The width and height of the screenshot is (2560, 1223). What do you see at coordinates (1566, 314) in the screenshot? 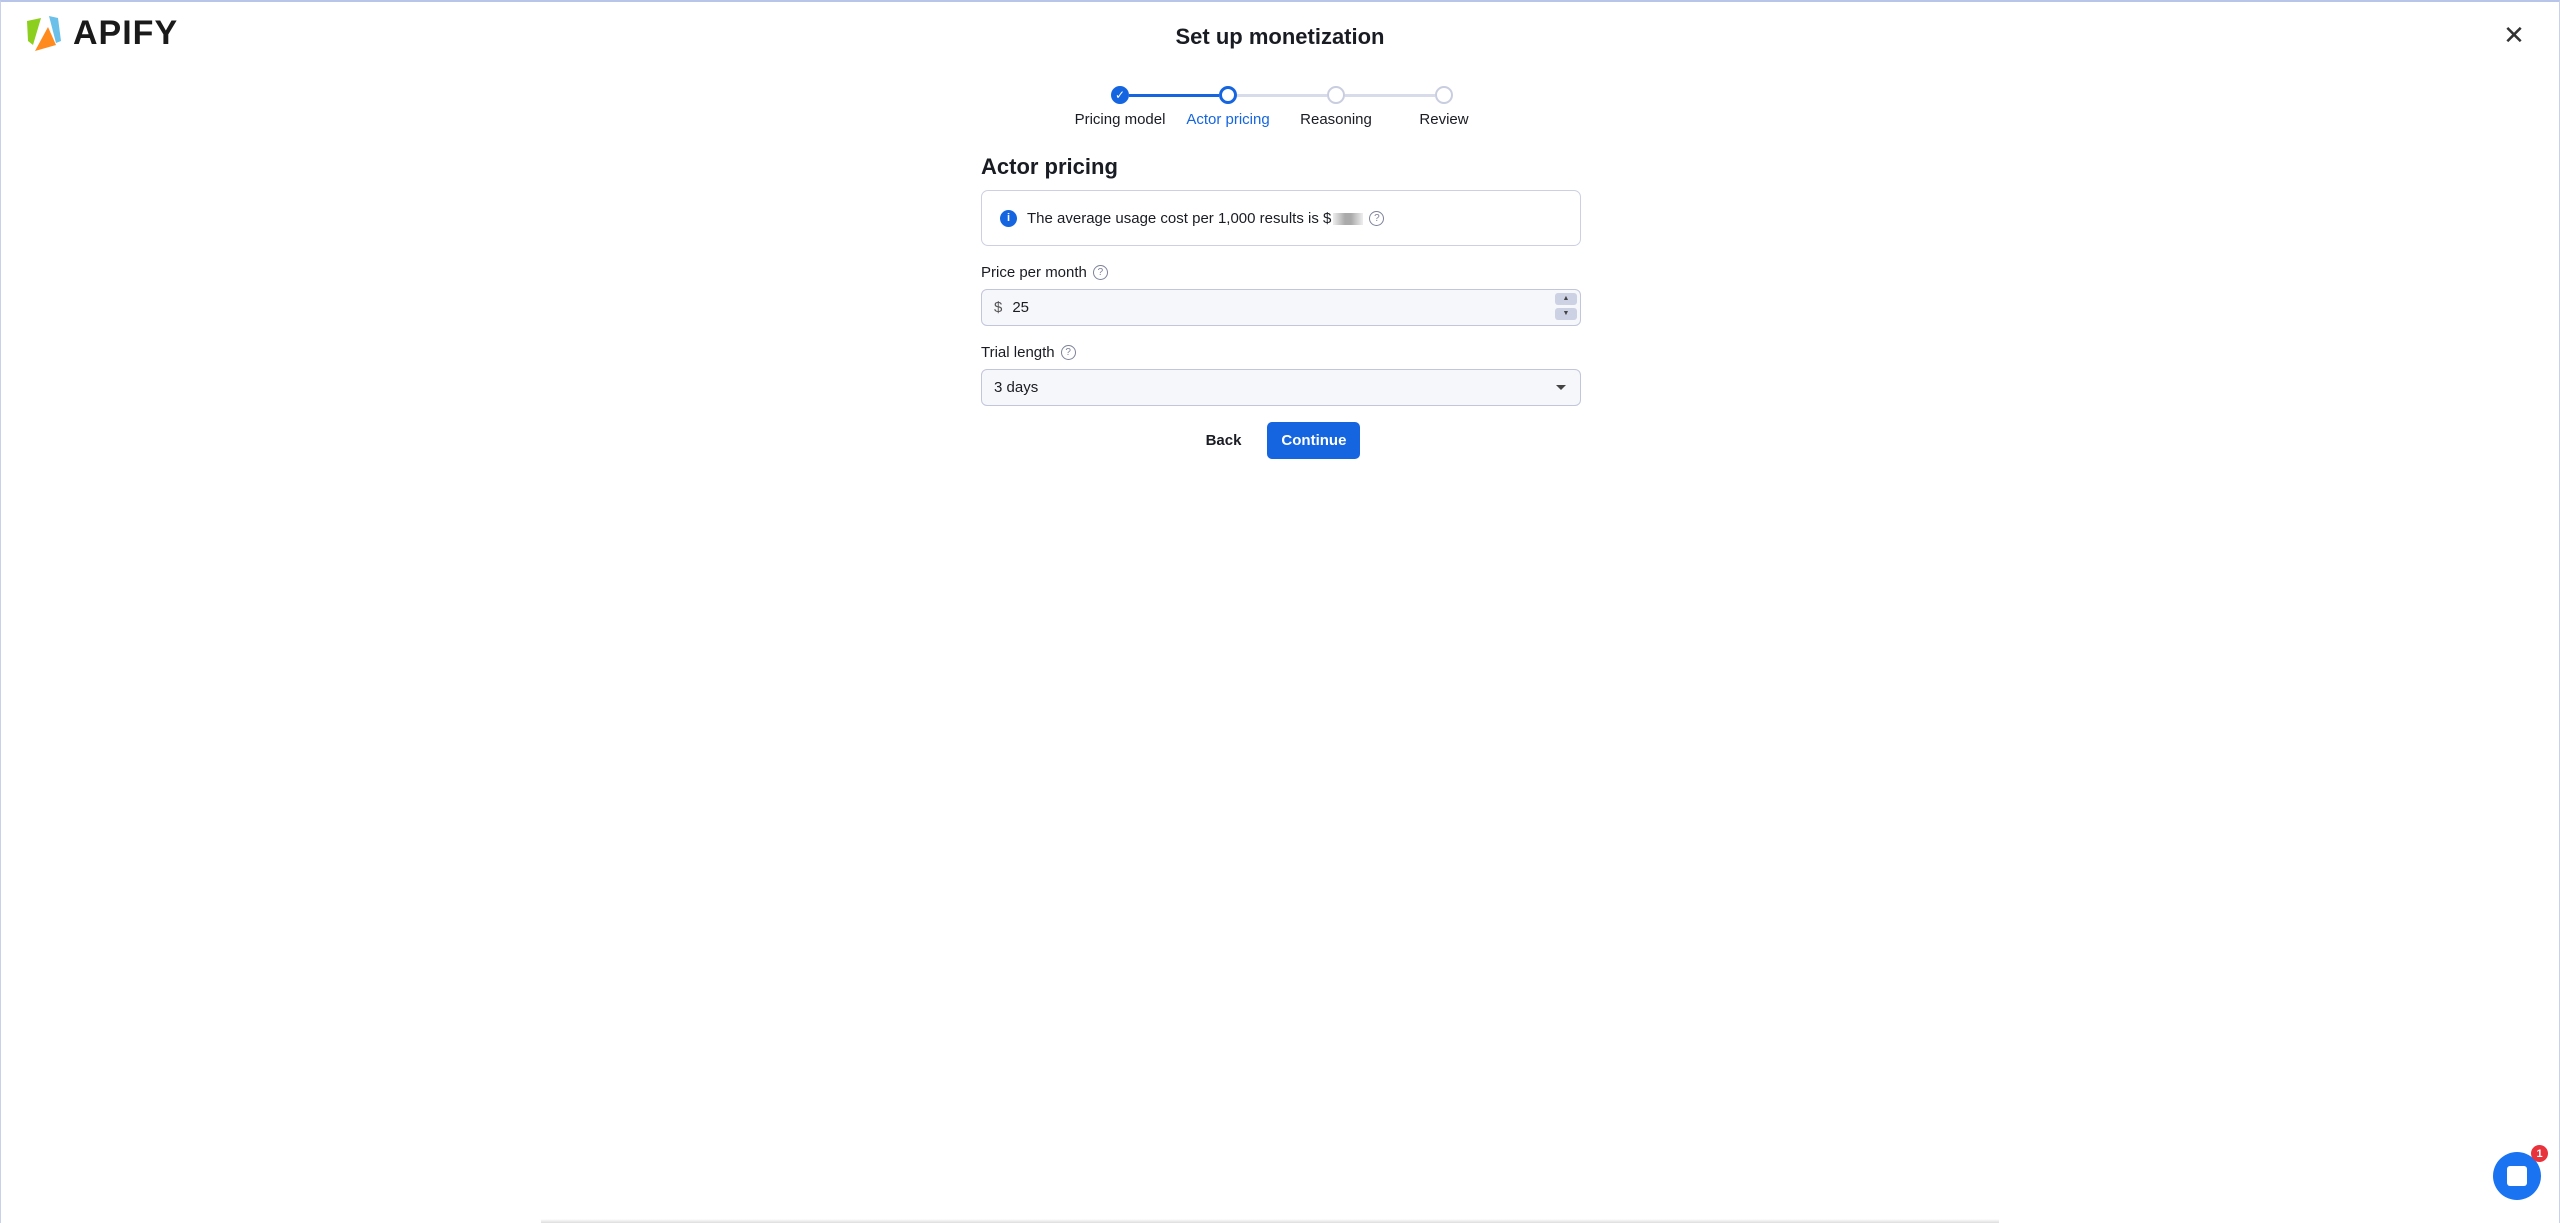
I see `decrement-icon: ▼` at bounding box center [1566, 314].